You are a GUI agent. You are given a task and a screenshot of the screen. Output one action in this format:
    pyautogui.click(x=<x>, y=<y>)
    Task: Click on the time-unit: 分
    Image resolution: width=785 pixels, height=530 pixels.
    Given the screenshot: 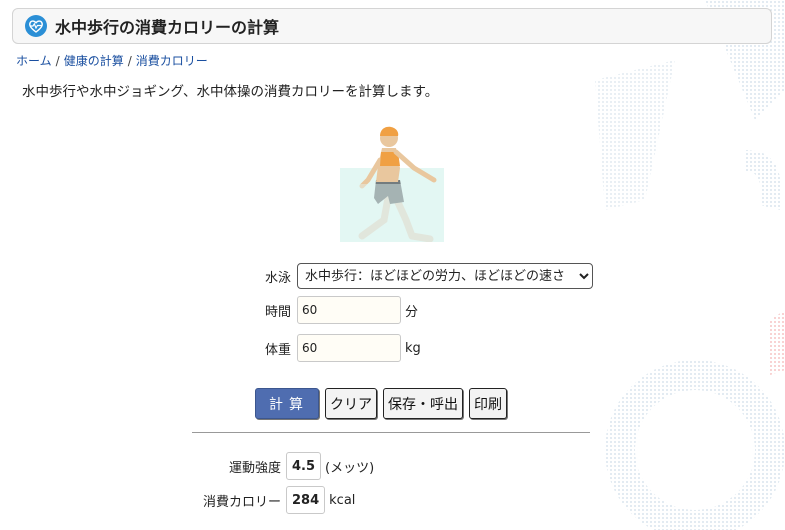 What is the action you would take?
    pyautogui.click(x=412, y=312)
    